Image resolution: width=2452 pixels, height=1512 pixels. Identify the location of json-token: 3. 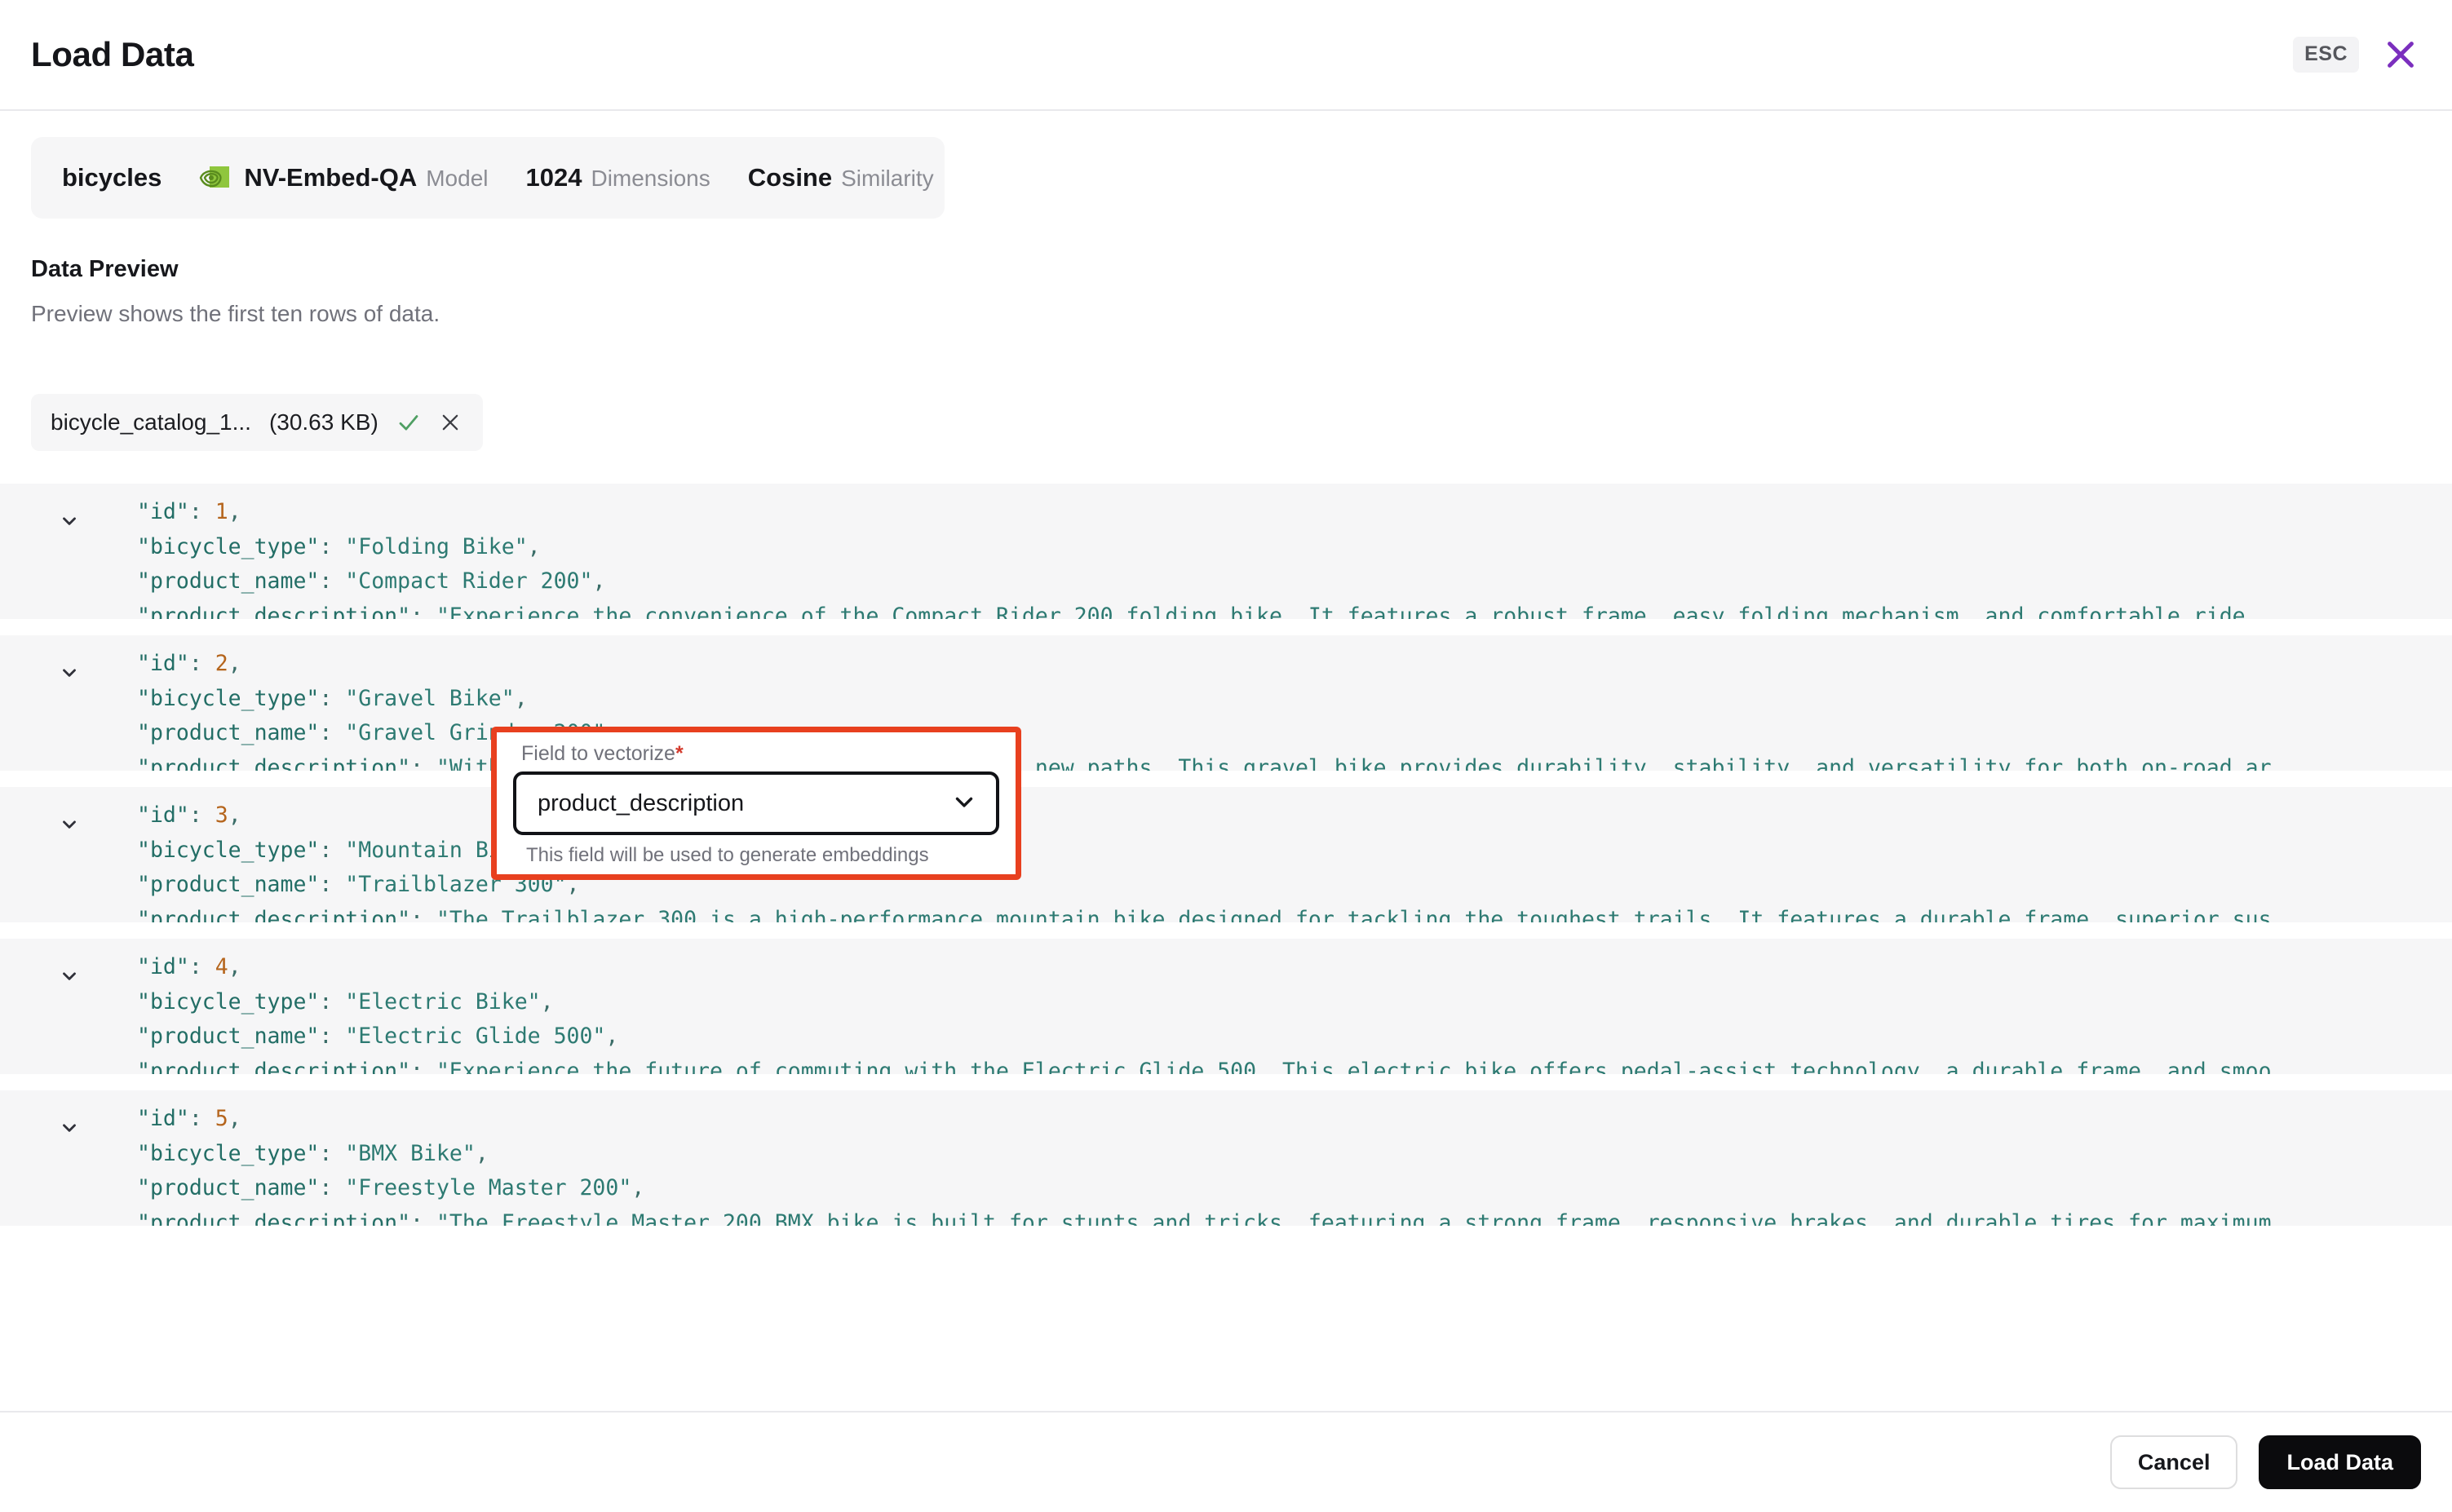
(221, 815).